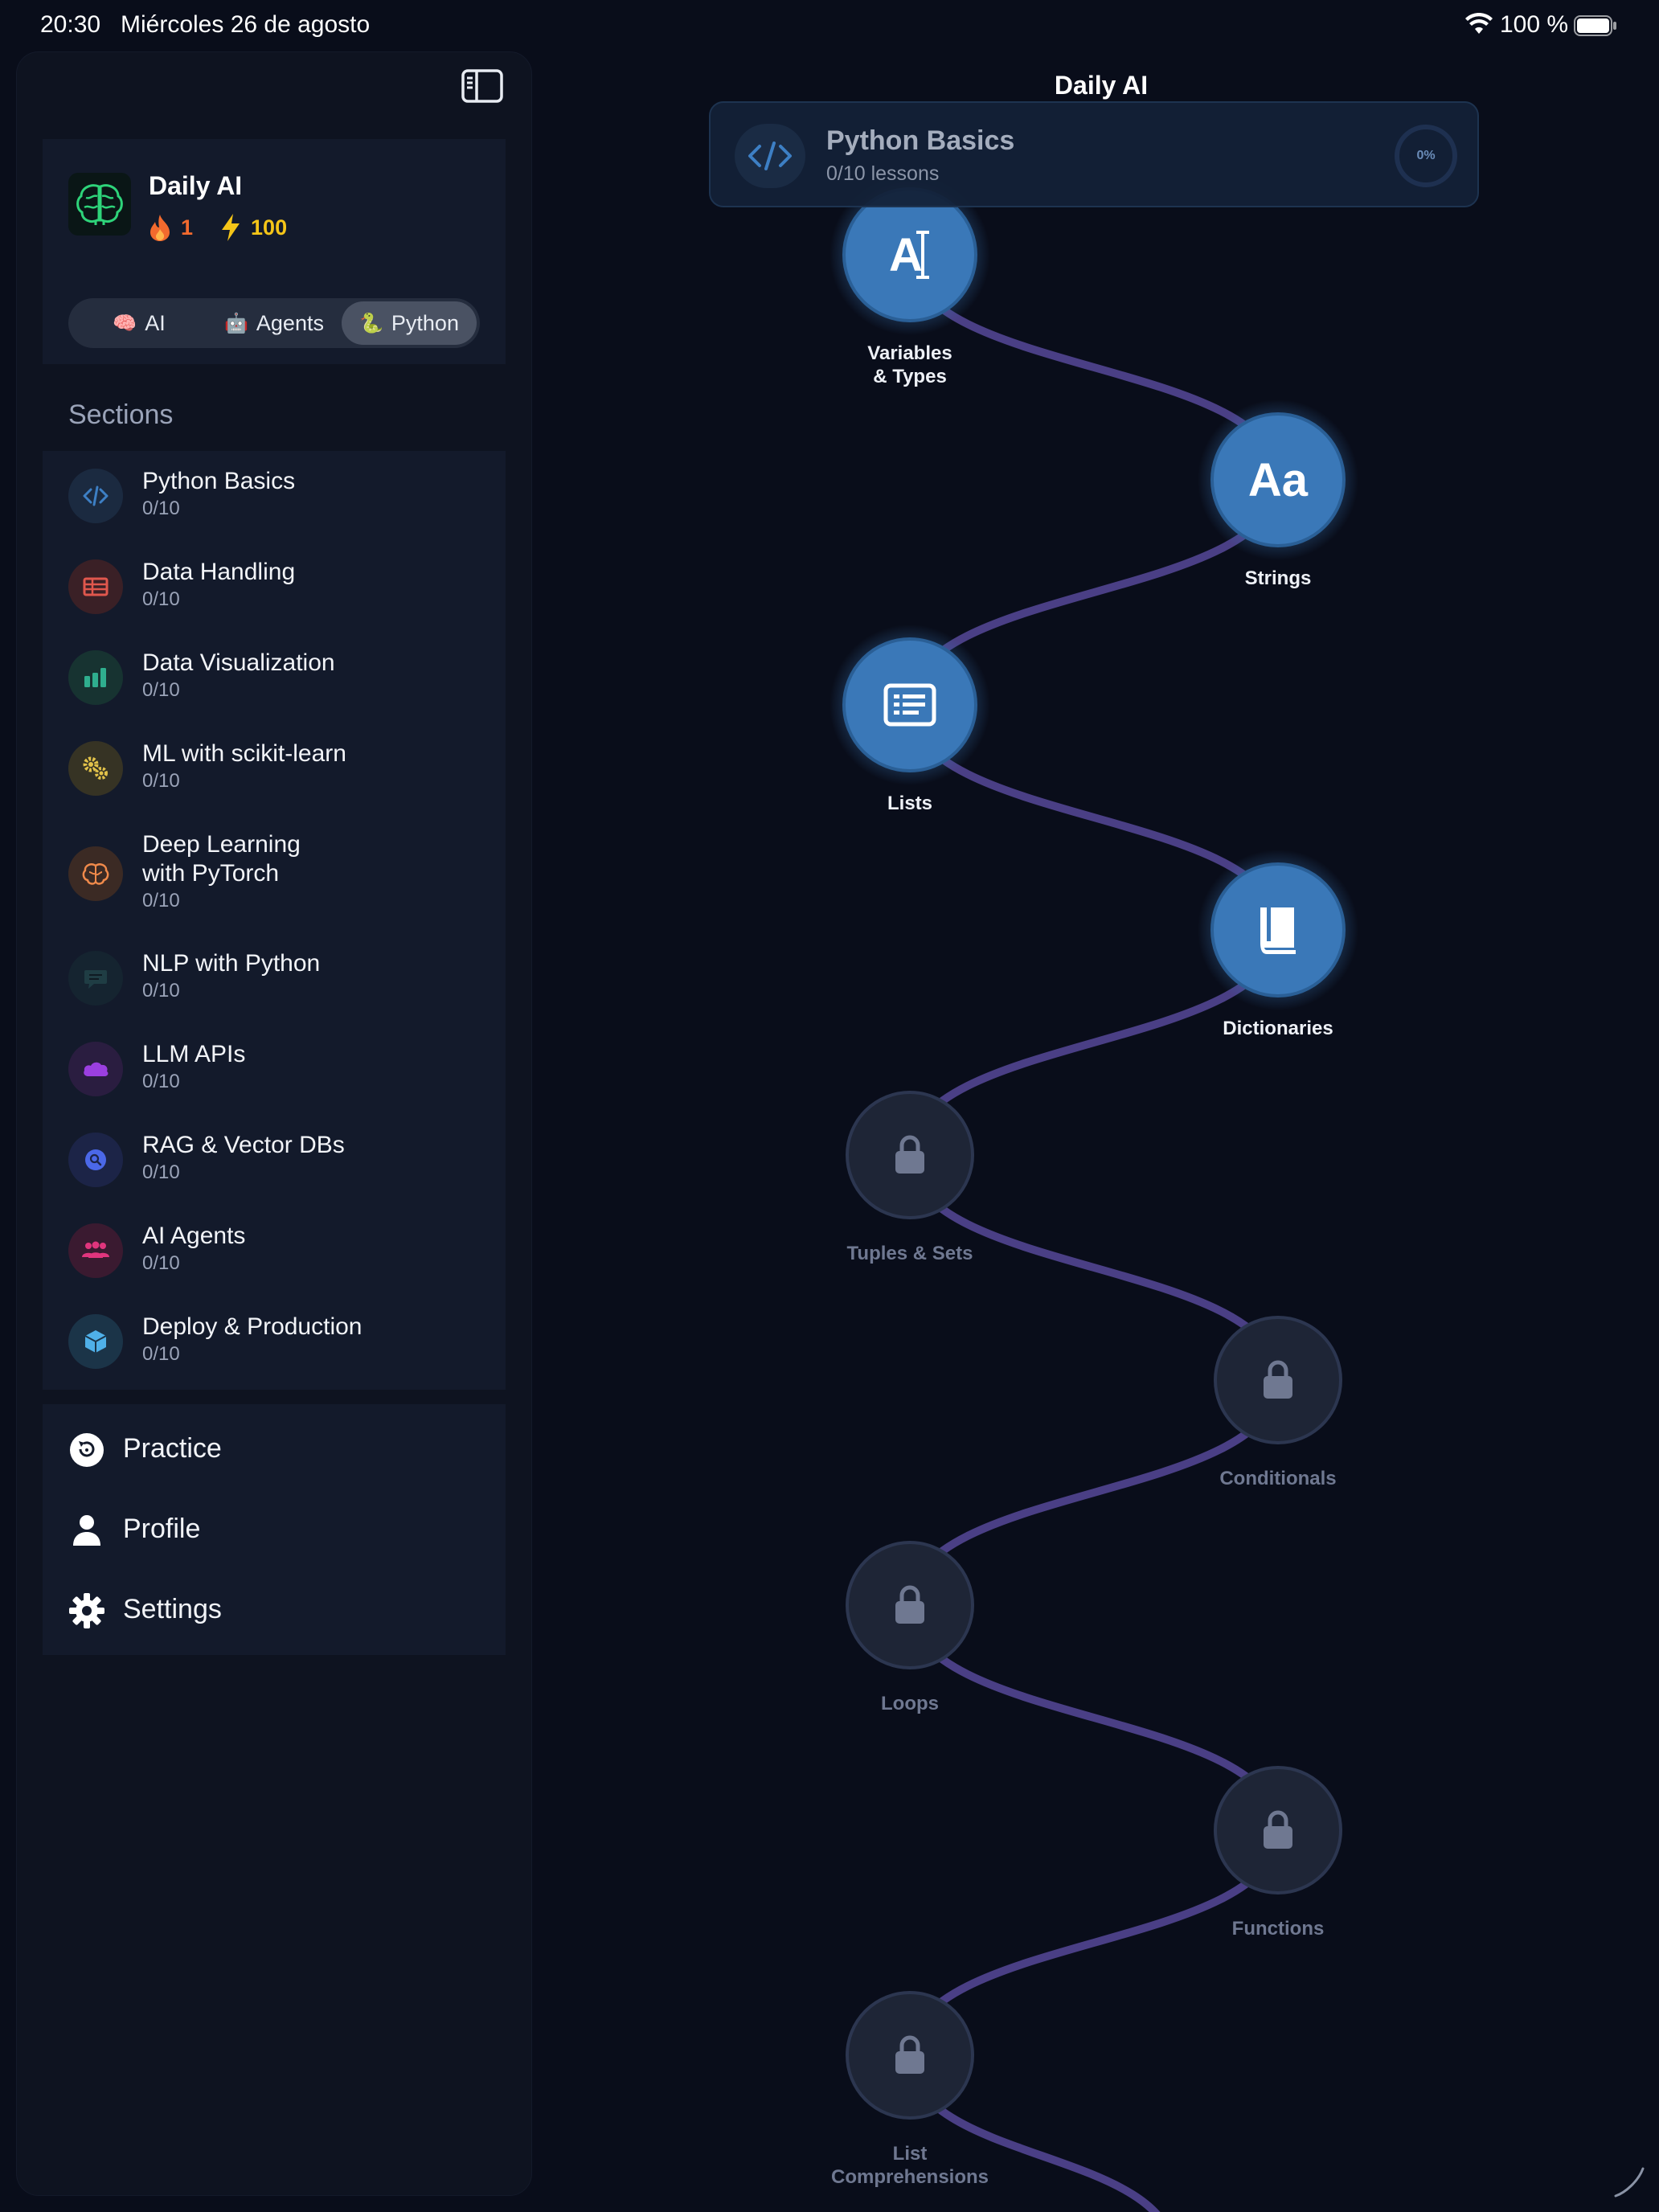 This screenshot has width=1659, height=2212. I want to click on text-aa-icon: Aa, so click(1278, 480).